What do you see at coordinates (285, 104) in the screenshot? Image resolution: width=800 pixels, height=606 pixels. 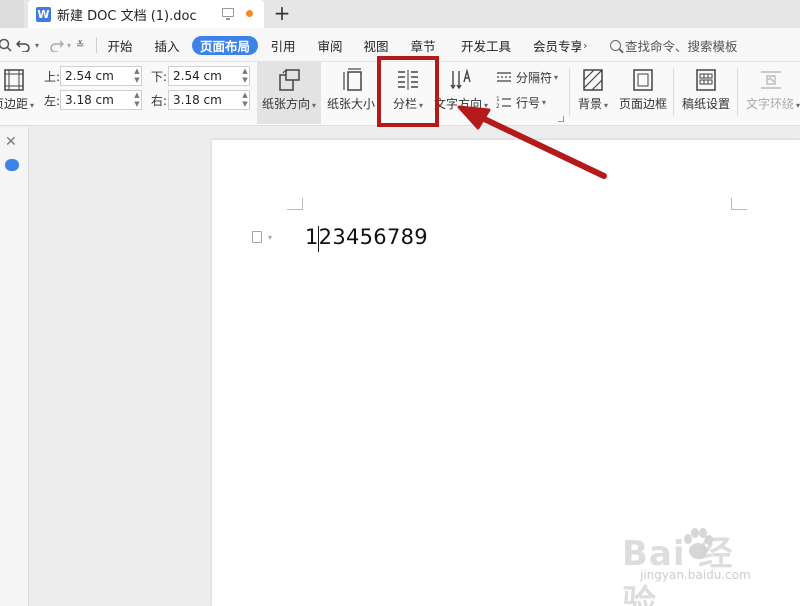 I see `orientation-label: 纸张方向` at bounding box center [285, 104].